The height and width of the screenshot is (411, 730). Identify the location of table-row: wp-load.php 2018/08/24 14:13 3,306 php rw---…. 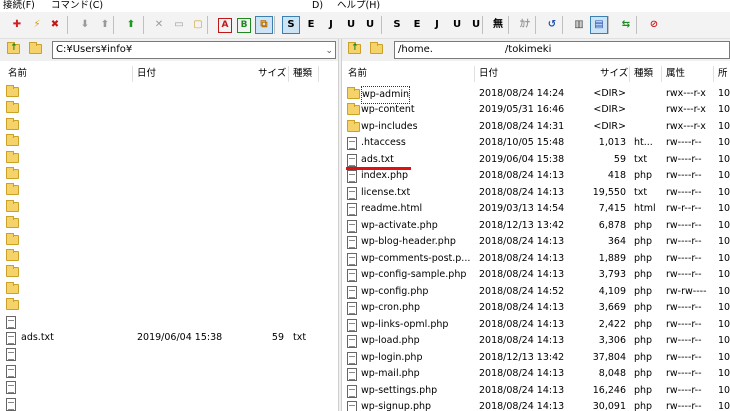
(536, 341).